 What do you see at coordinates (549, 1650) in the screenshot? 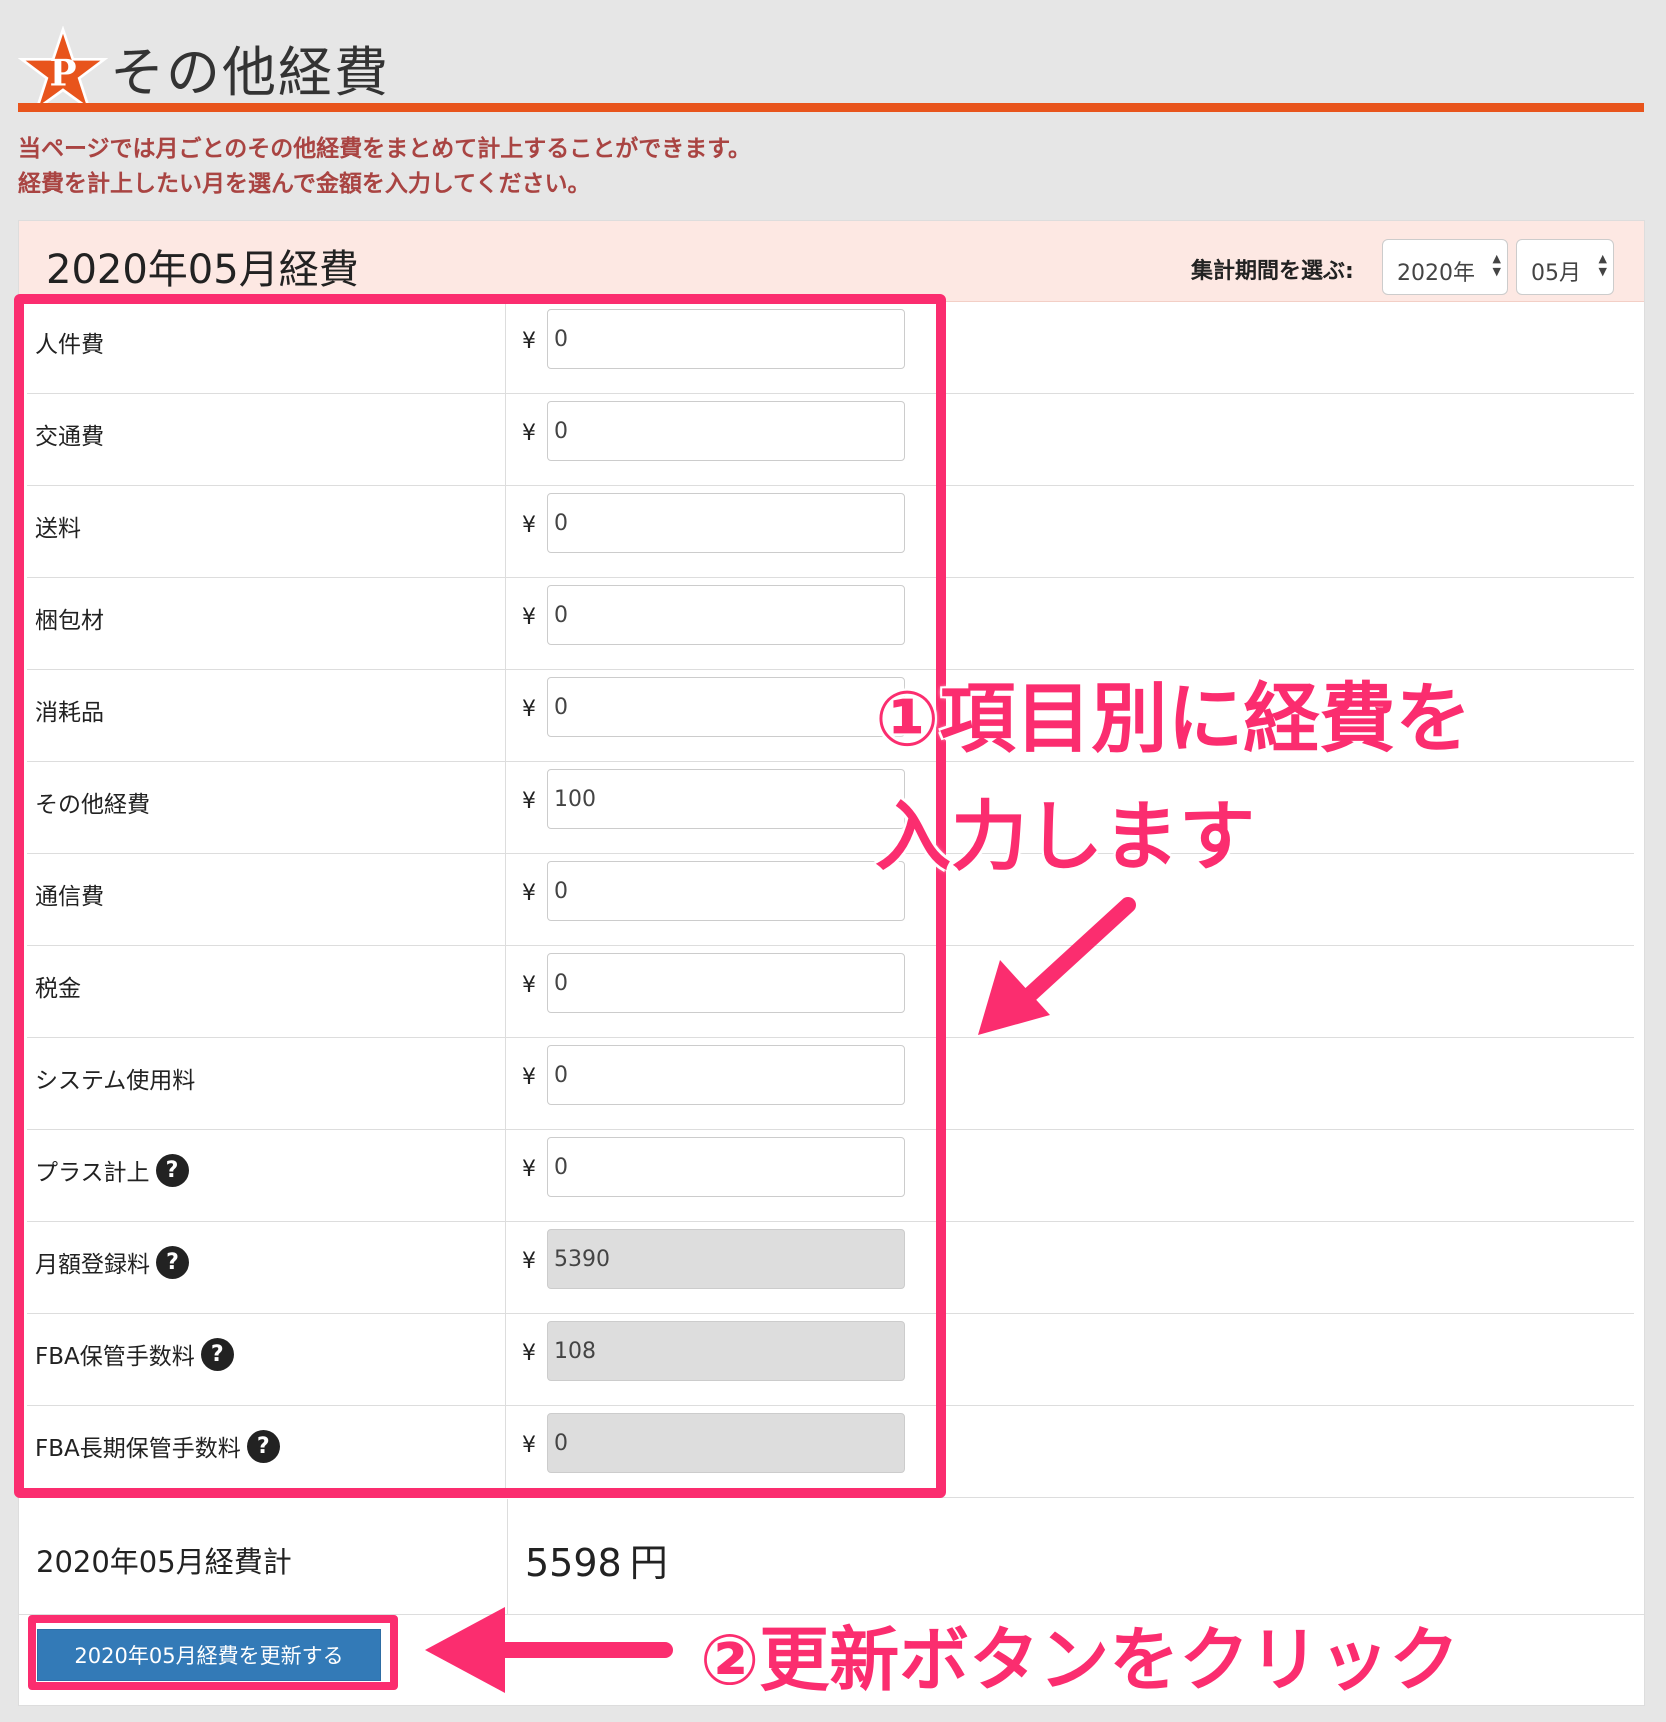
I see `arrow-icon-left` at bounding box center [549, 1650].